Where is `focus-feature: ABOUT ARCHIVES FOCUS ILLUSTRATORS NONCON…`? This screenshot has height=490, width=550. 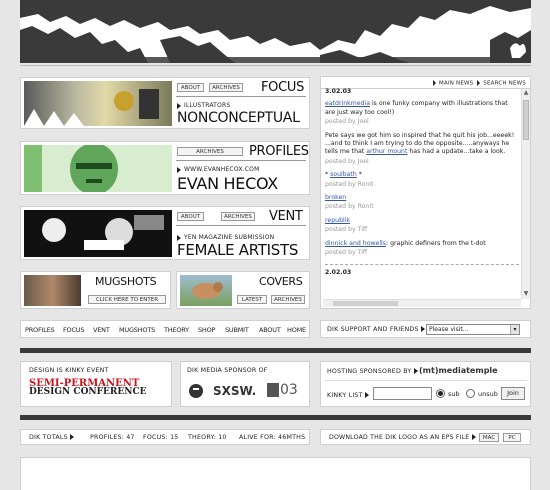
focus-feature: ABOUT ARCHIVES FOCUS ILLUSTRATORS NONCON… is located at coordinates (165, 103).